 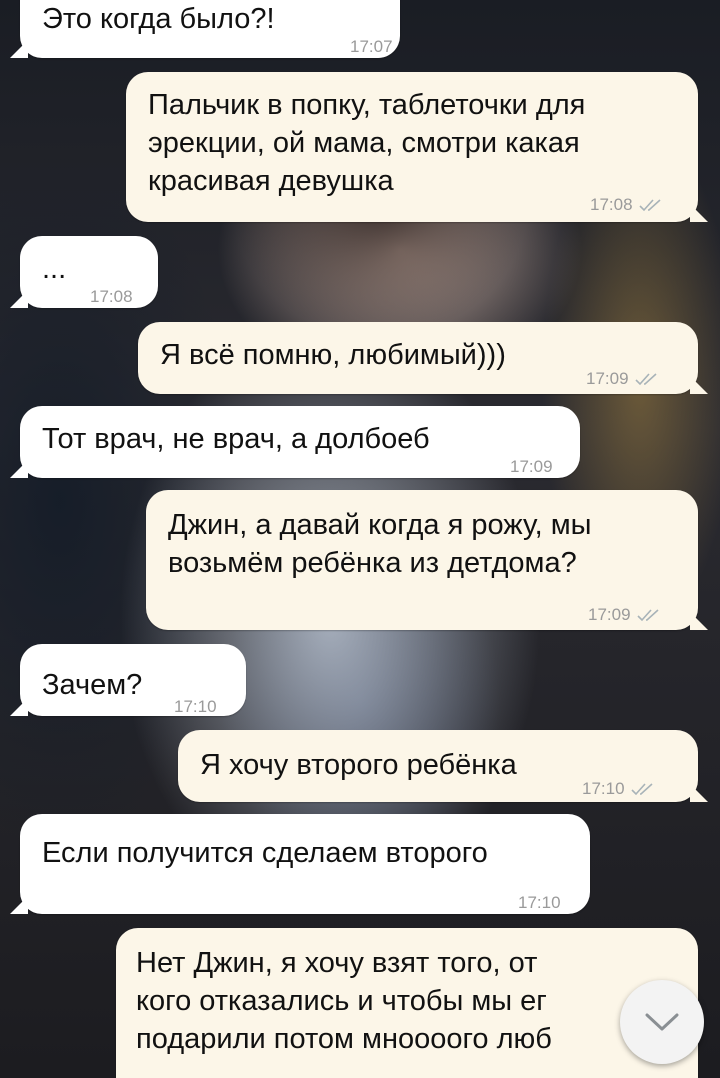 I want to click on message-bubble-incoming: Если получится сделаем второго 17:10, so click(x=300, y=864).